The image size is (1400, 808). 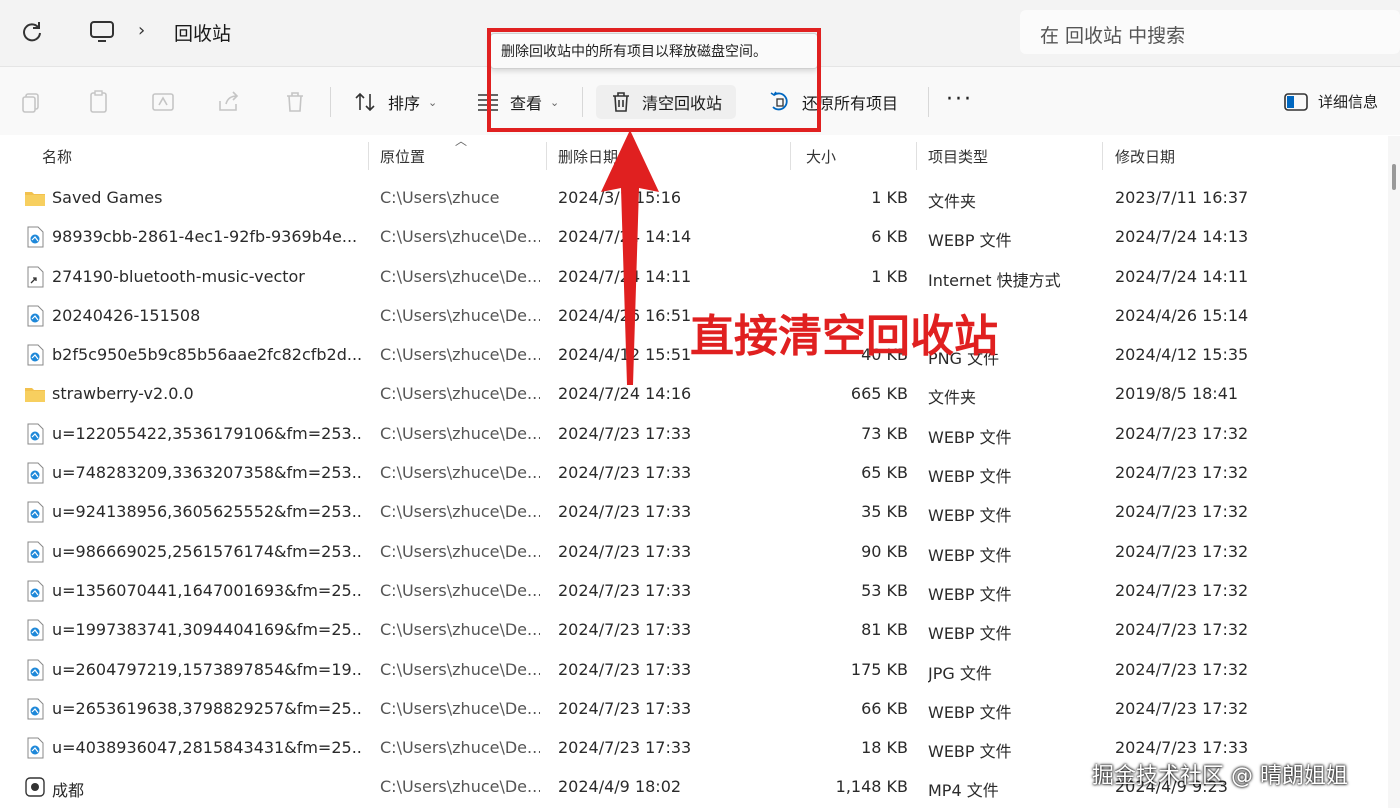 I want to click on vertical-scrollbar, so click(x=1394, y=472).